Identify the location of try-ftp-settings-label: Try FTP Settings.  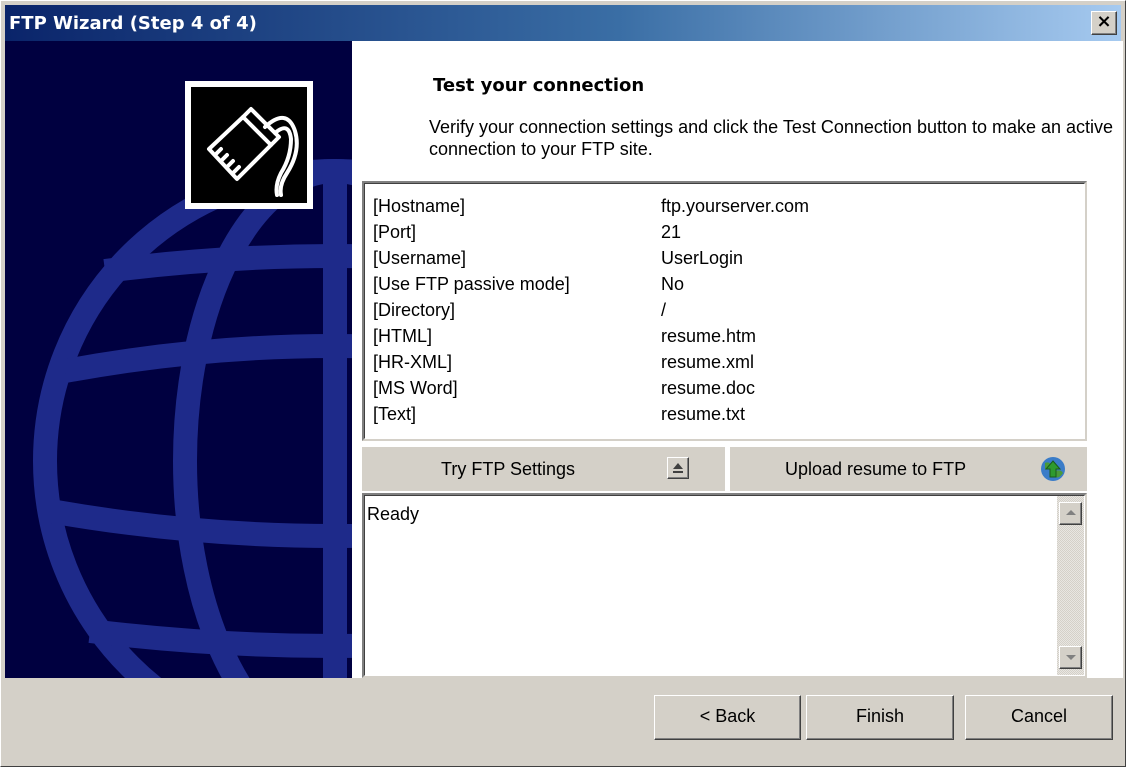
(508, 469).